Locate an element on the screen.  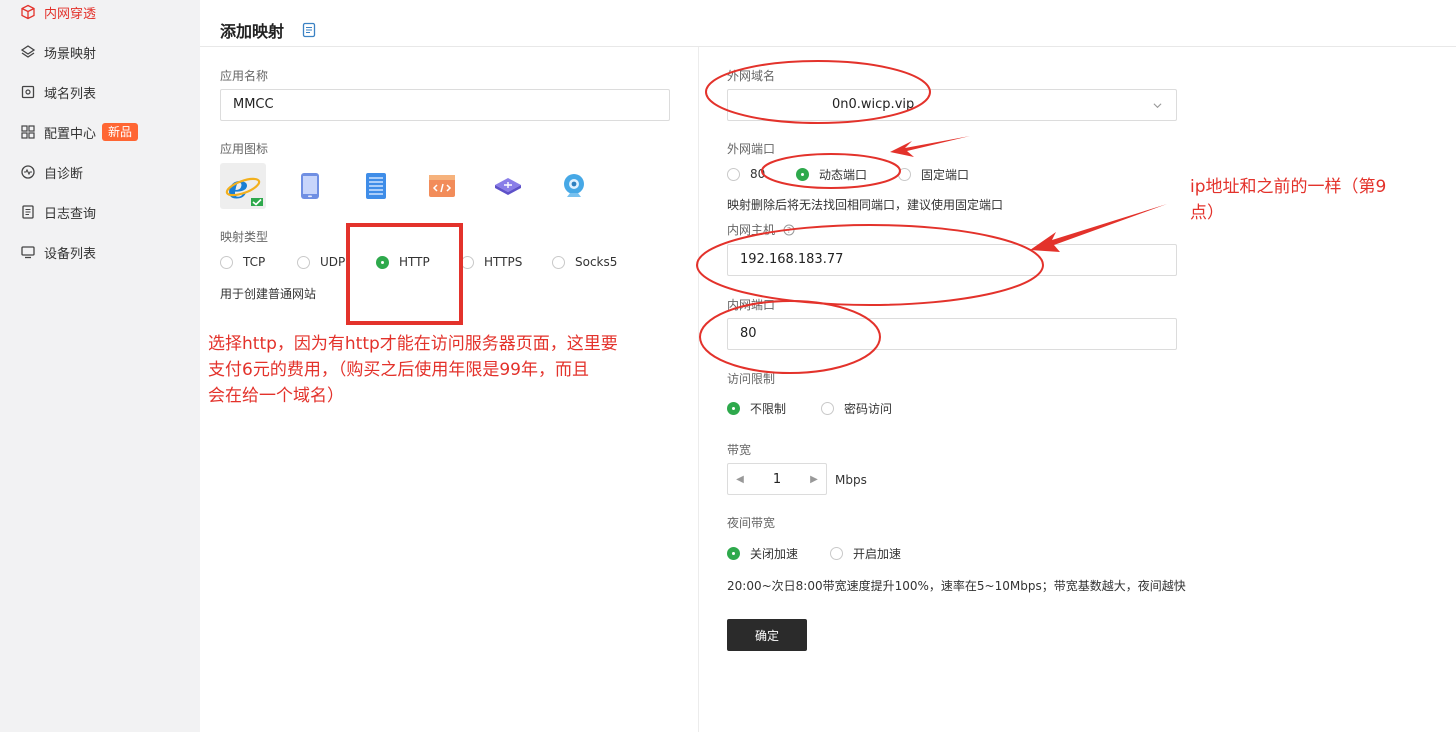
network-icon is located at coordinates (508, 186).